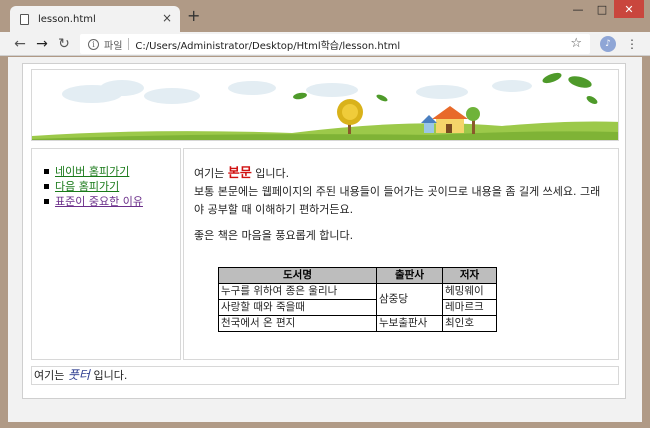 The image size is (650, 428). I want to click on table-header: 저자, so click(469, 275).